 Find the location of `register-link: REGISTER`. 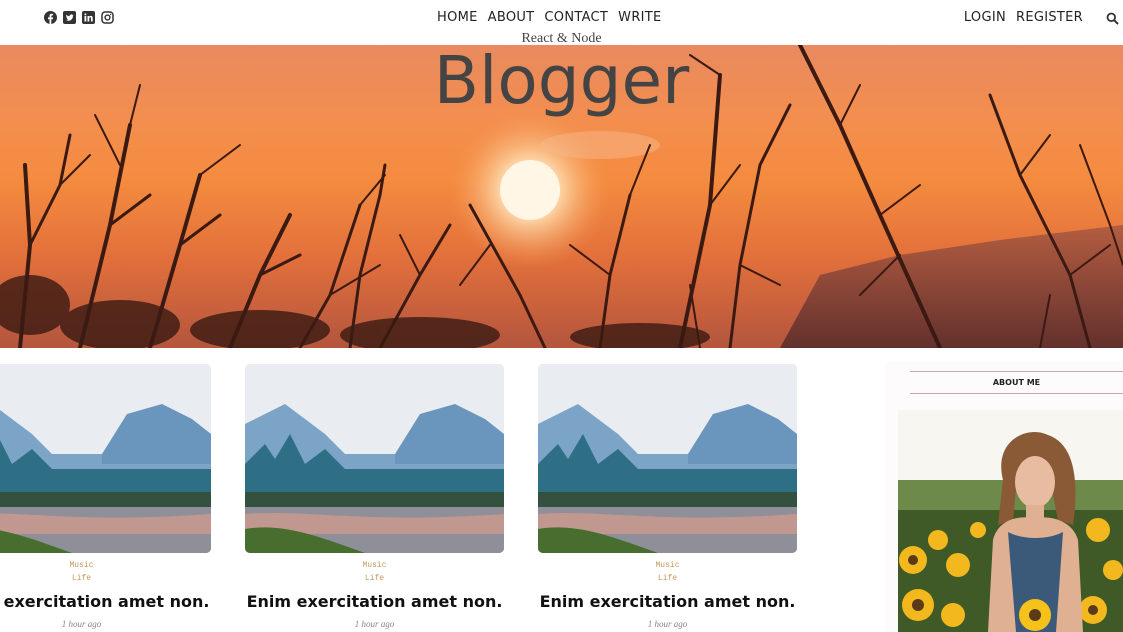

register-link: REGISTER is located at coordinates (1049, 17).